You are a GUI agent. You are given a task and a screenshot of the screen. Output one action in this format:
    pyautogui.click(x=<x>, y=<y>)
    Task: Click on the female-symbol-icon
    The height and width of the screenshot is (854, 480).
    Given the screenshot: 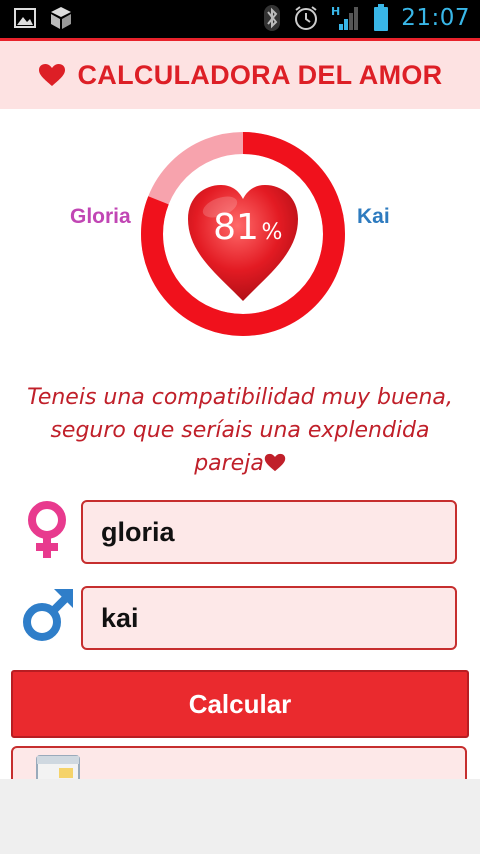 What is the action you would take?
    pyautogui.click(x=47, y=529)
    